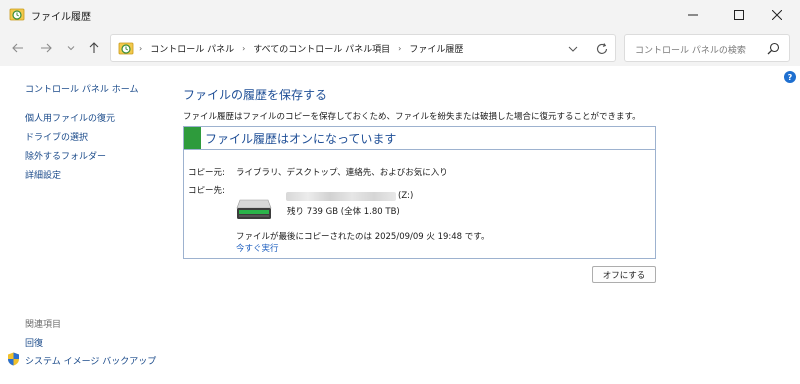  I want to click on search-box: コントロール パネルの検索, so click(707, 48).